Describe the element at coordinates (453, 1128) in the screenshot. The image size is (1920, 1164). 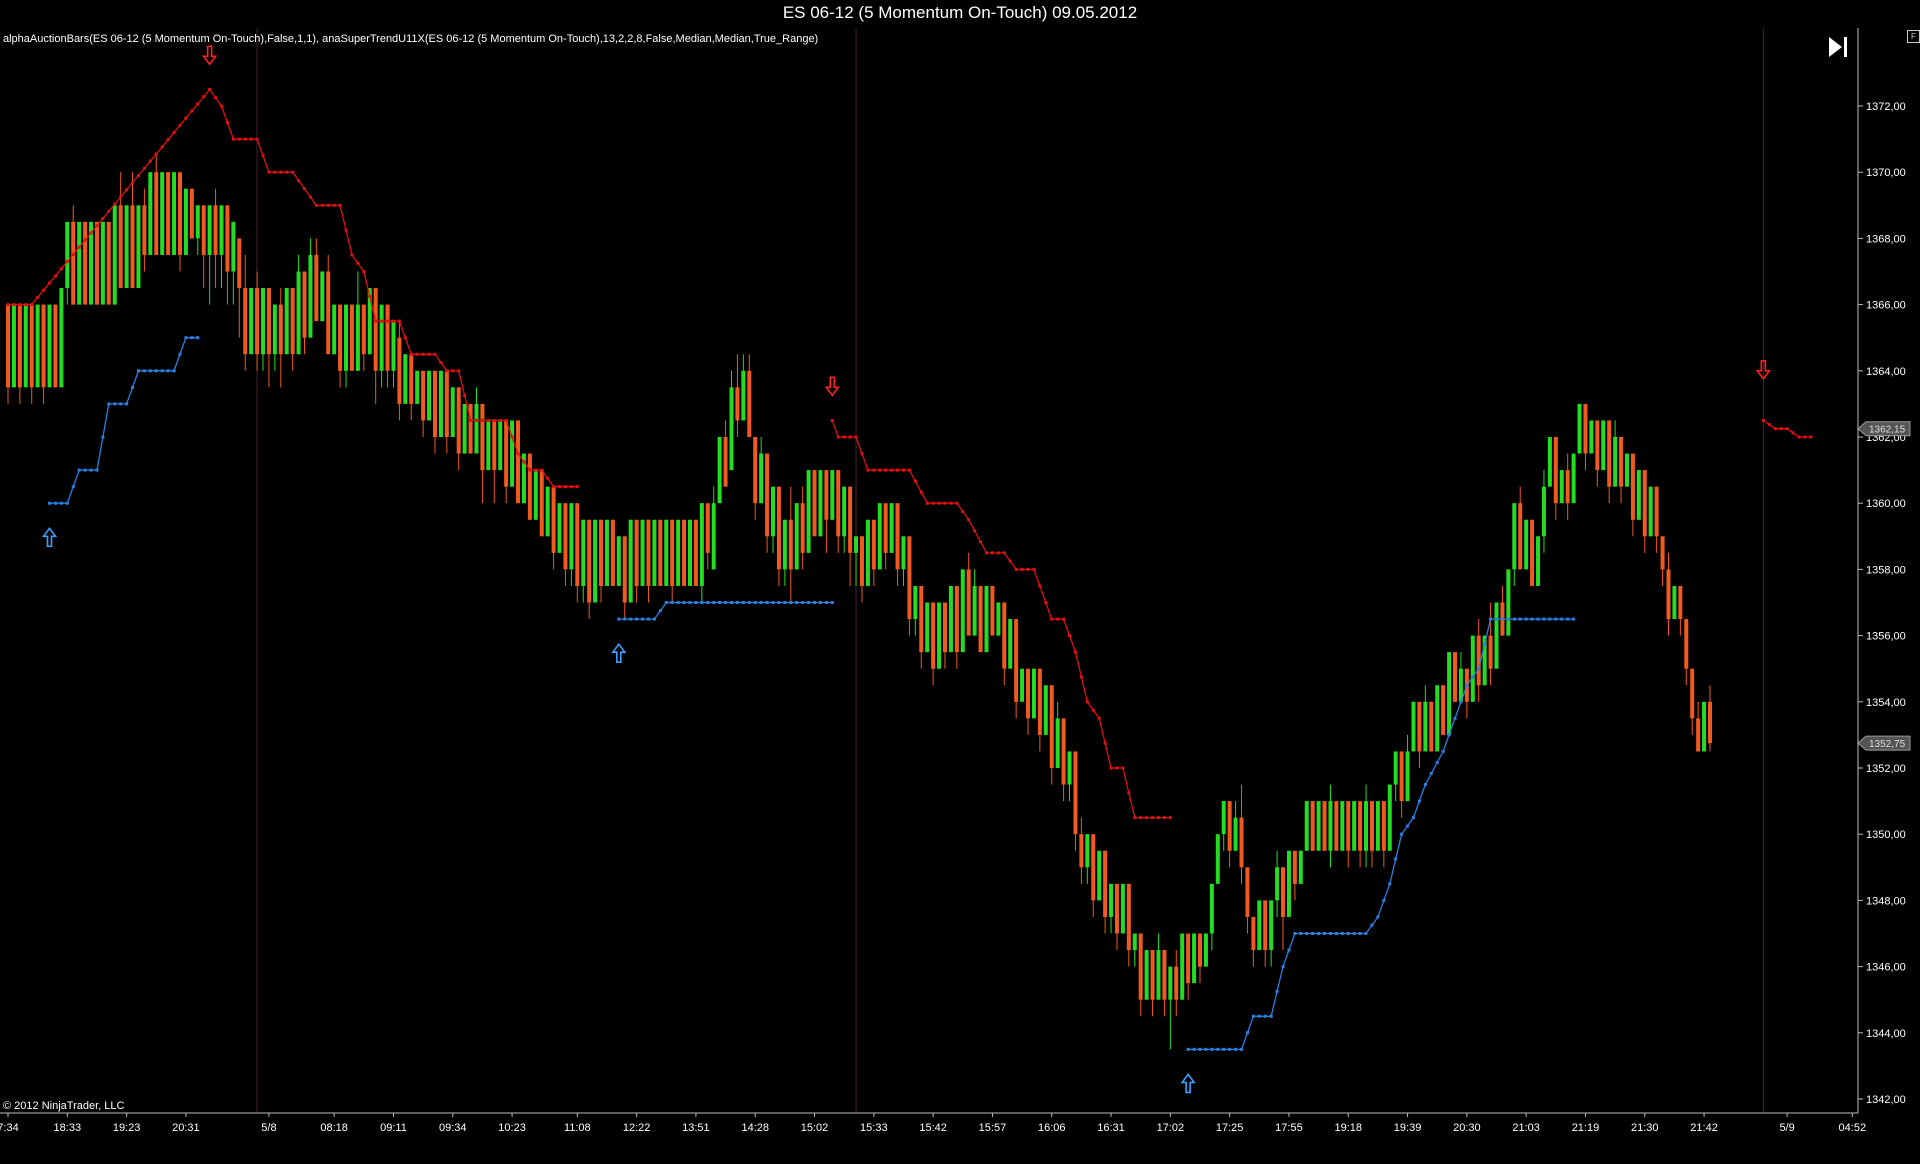
I see `time-tick-label: 09:34` at that location.